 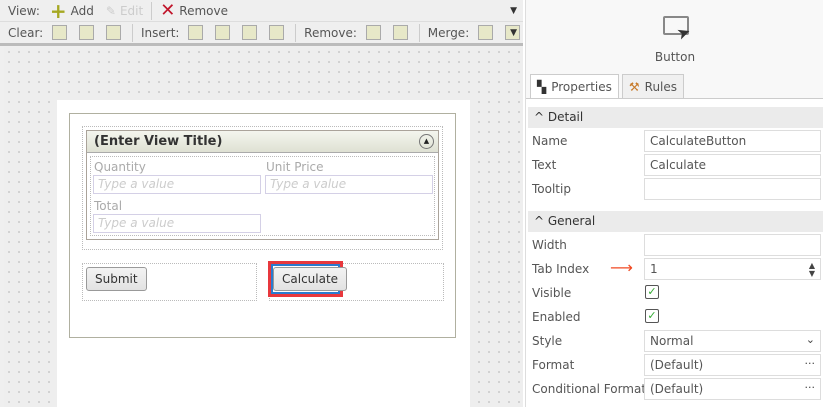 What do you see at coordinates (553, 365) in the screenshot?
I see `format-label: Format` at bounding box center [553, 365].